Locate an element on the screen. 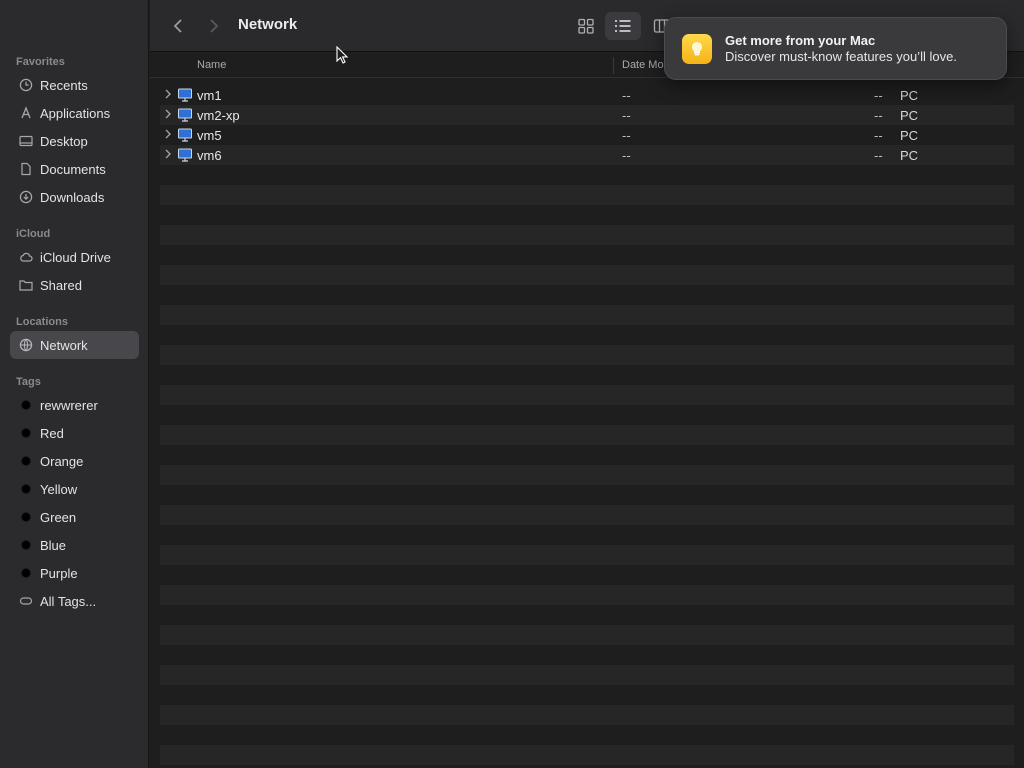 The width and height of the screenshot is (1024, 768). sidebar-item-label: iCloud Drive is located at coordinates (75, 257).